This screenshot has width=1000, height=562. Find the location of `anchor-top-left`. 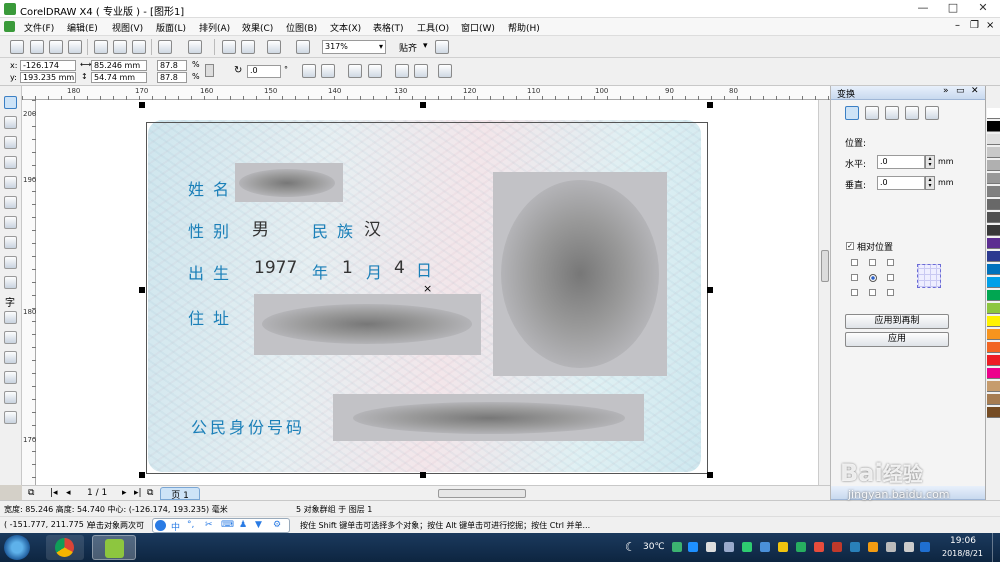

anchor-top-left is located at coordinates (854, 262).